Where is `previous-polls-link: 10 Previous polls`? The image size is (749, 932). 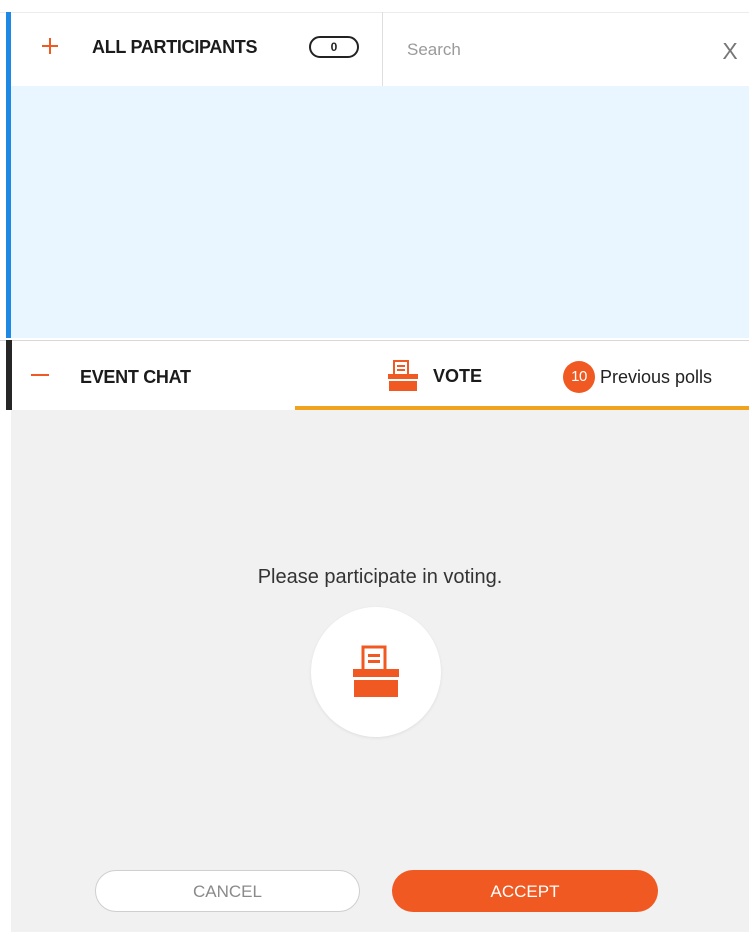 previous-polls-link: 10 Previous polls is located at coordinates (637, 377).